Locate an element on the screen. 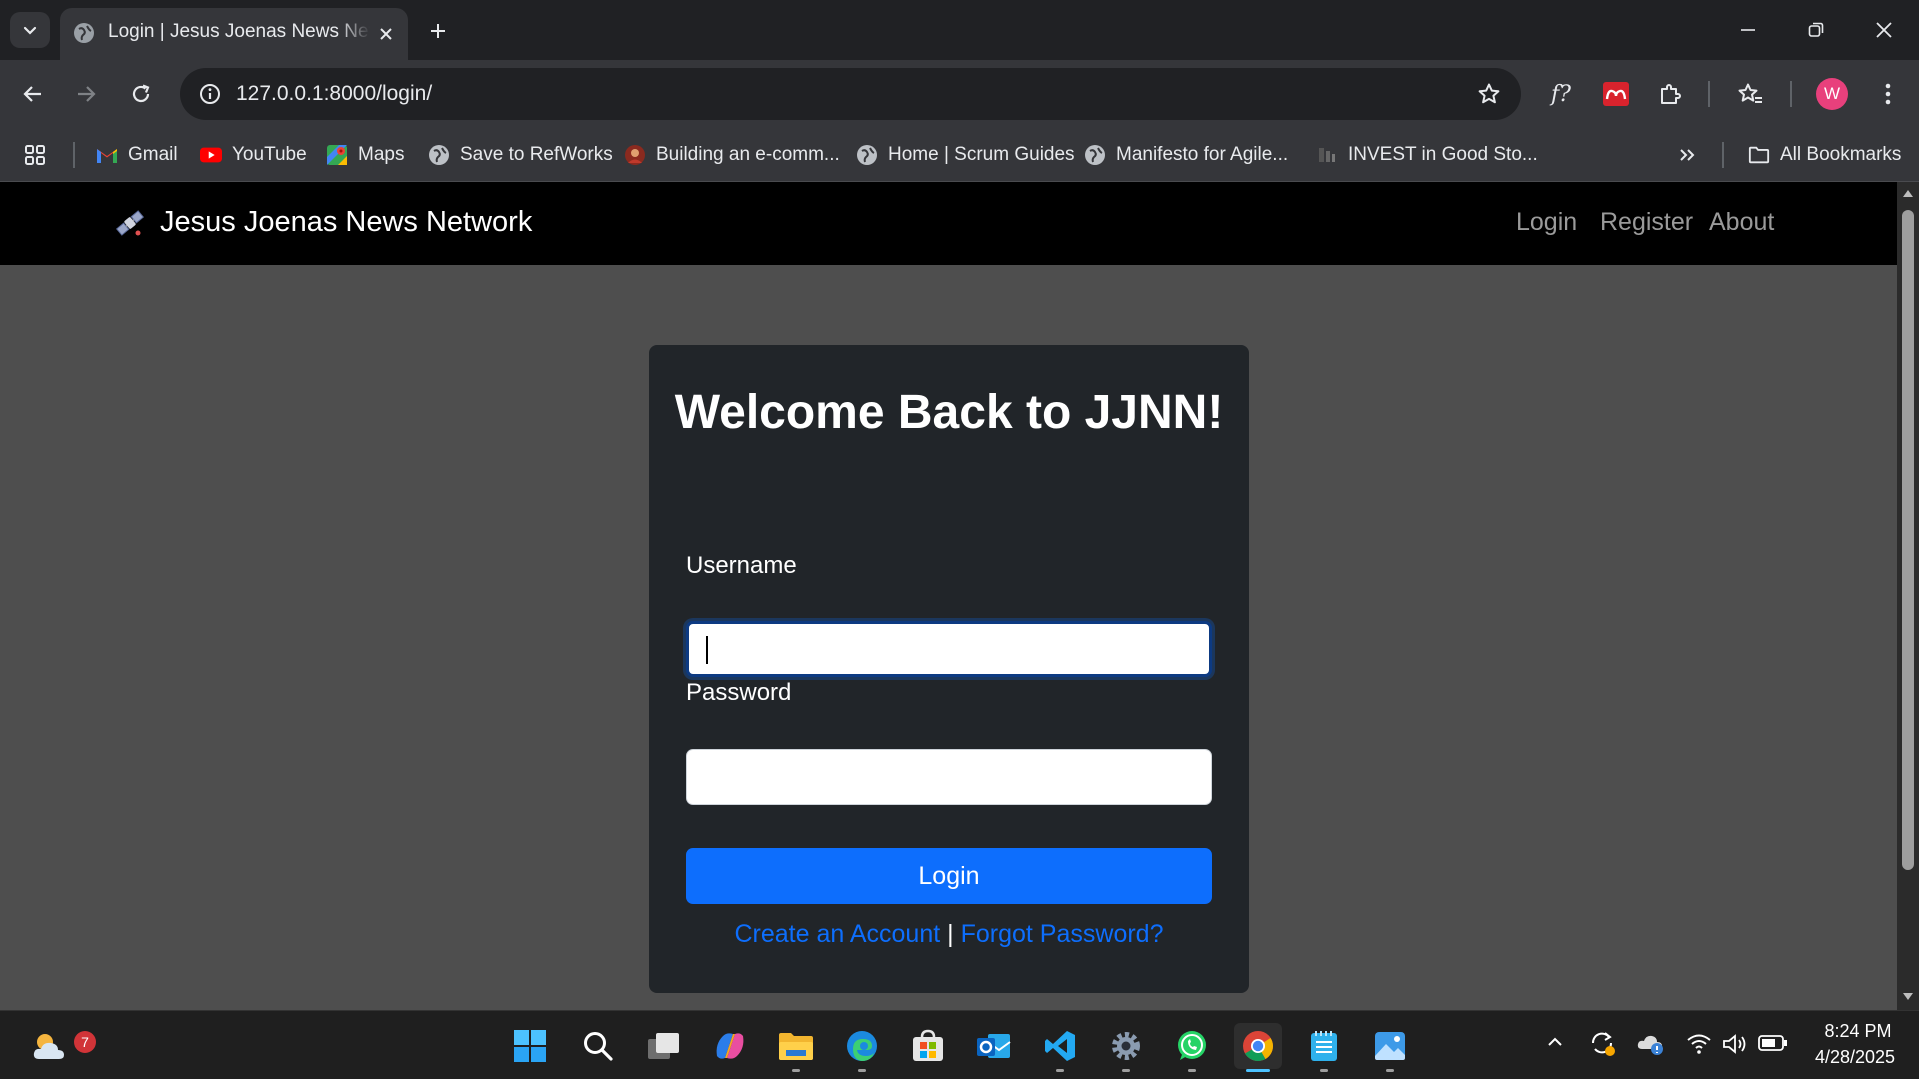  vscode-icon is located at coordinates (1060, 1046).